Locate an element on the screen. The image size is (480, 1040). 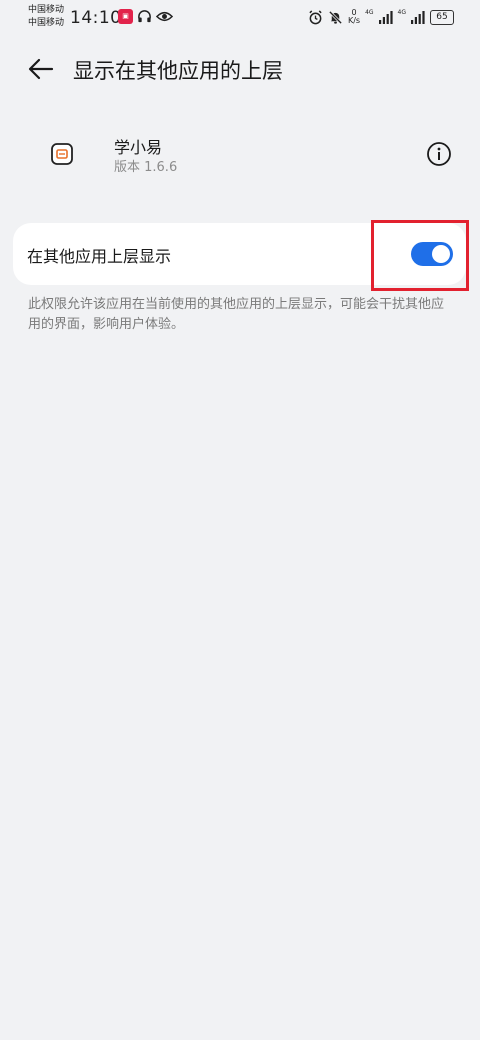
alarm-icon is located at coordinates (315, 16).